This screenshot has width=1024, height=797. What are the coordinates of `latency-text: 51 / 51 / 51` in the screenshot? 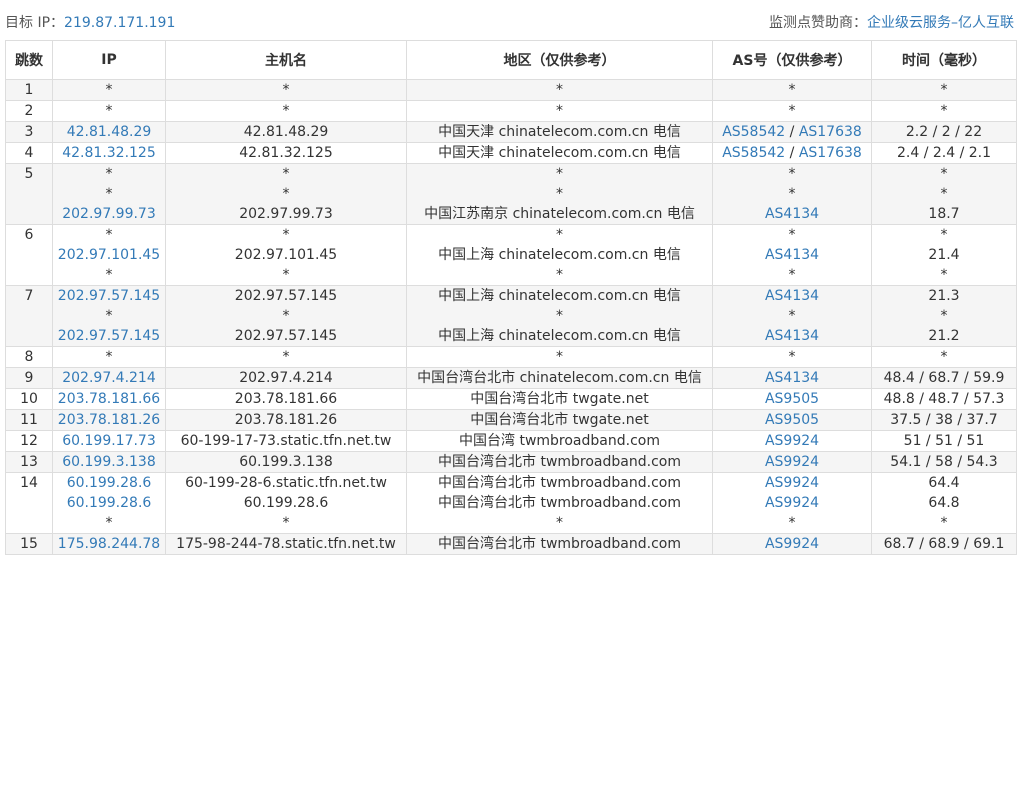 It's located at (944, 441).